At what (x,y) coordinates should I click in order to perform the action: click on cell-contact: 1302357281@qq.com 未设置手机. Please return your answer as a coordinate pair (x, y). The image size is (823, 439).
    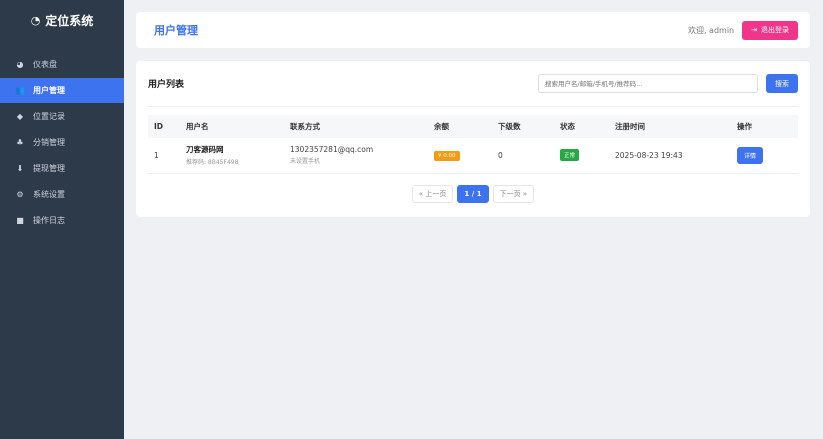
    Looking at the image, I should click on (362, 156).